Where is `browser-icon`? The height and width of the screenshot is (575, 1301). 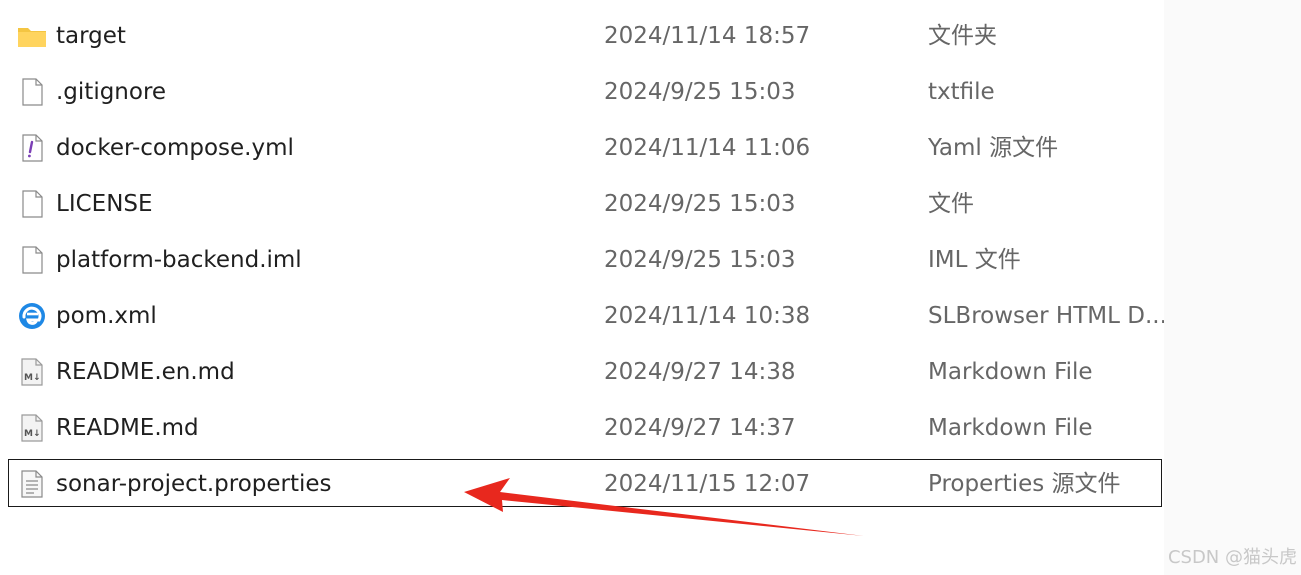 browser-icon is located at coordinates (32, 316).